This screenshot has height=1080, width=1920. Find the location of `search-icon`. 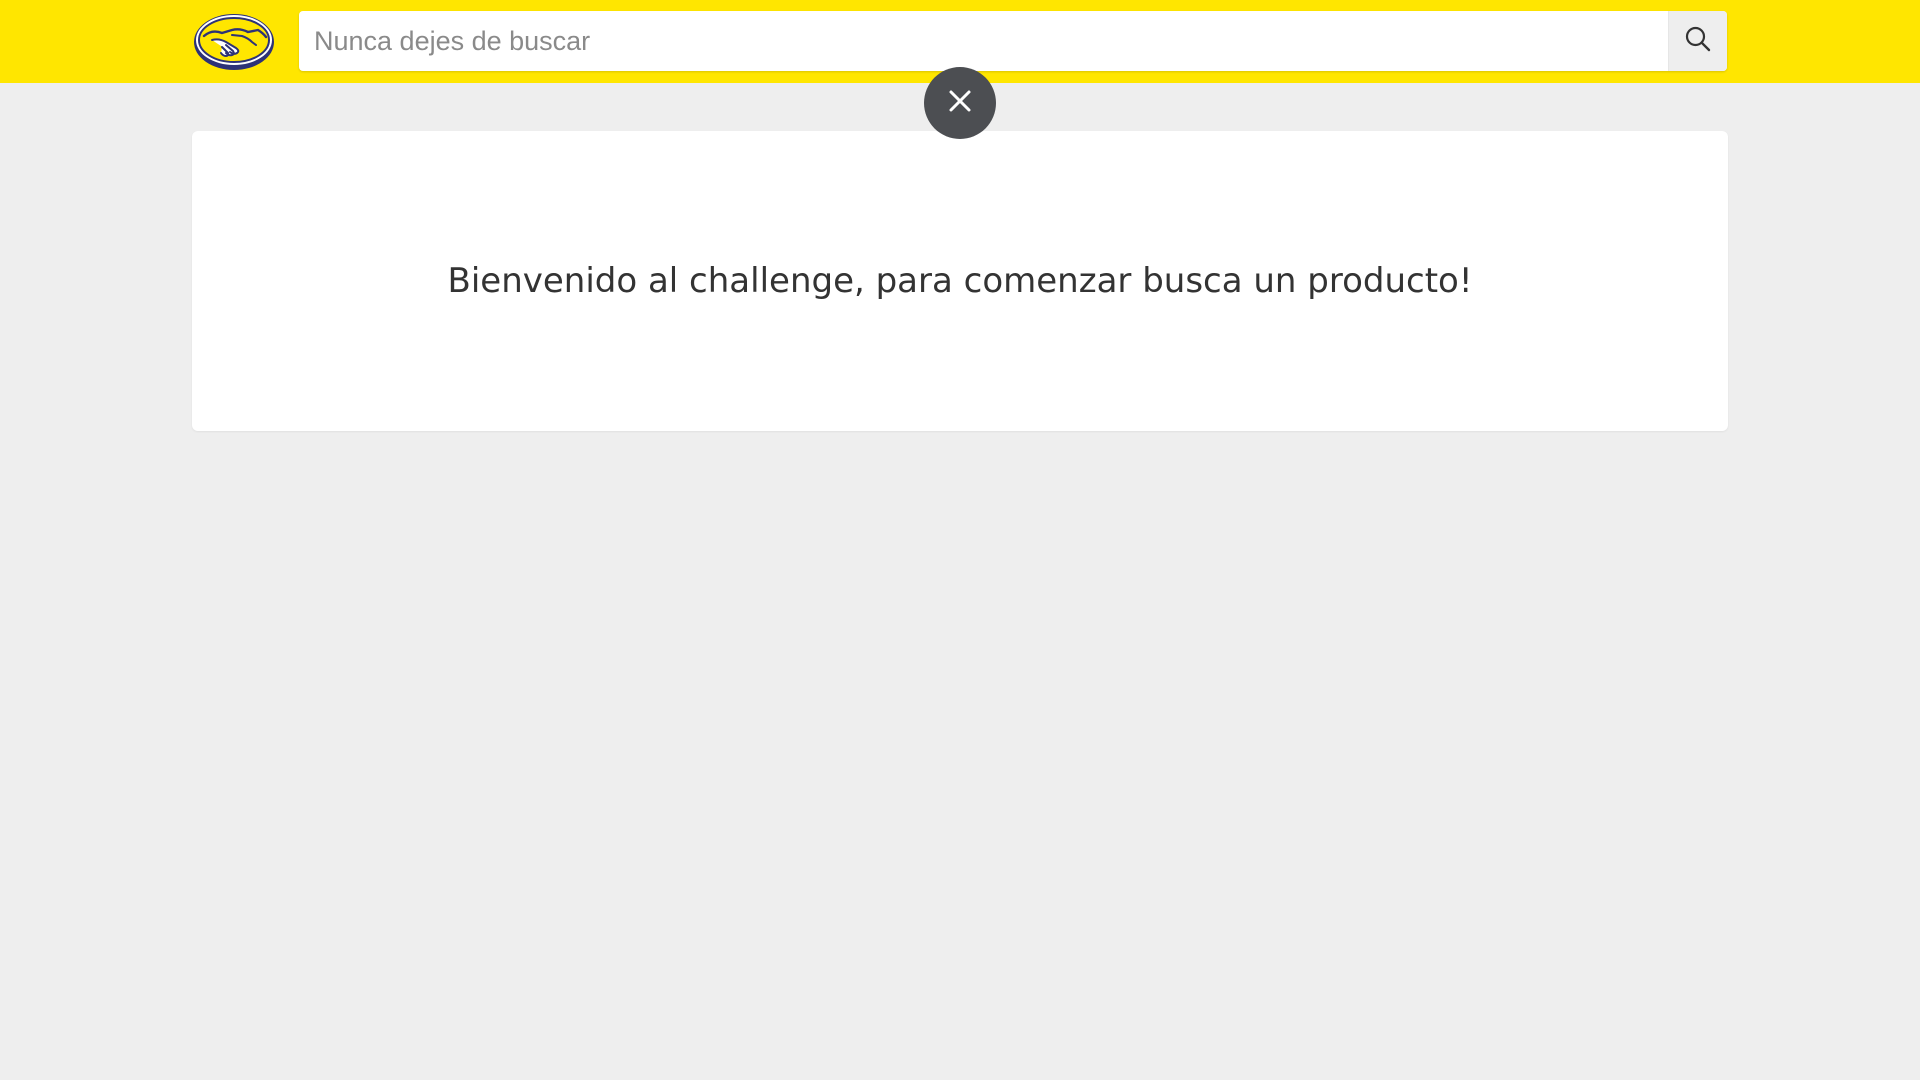

search-icon is located at coordinates (1698, 41).